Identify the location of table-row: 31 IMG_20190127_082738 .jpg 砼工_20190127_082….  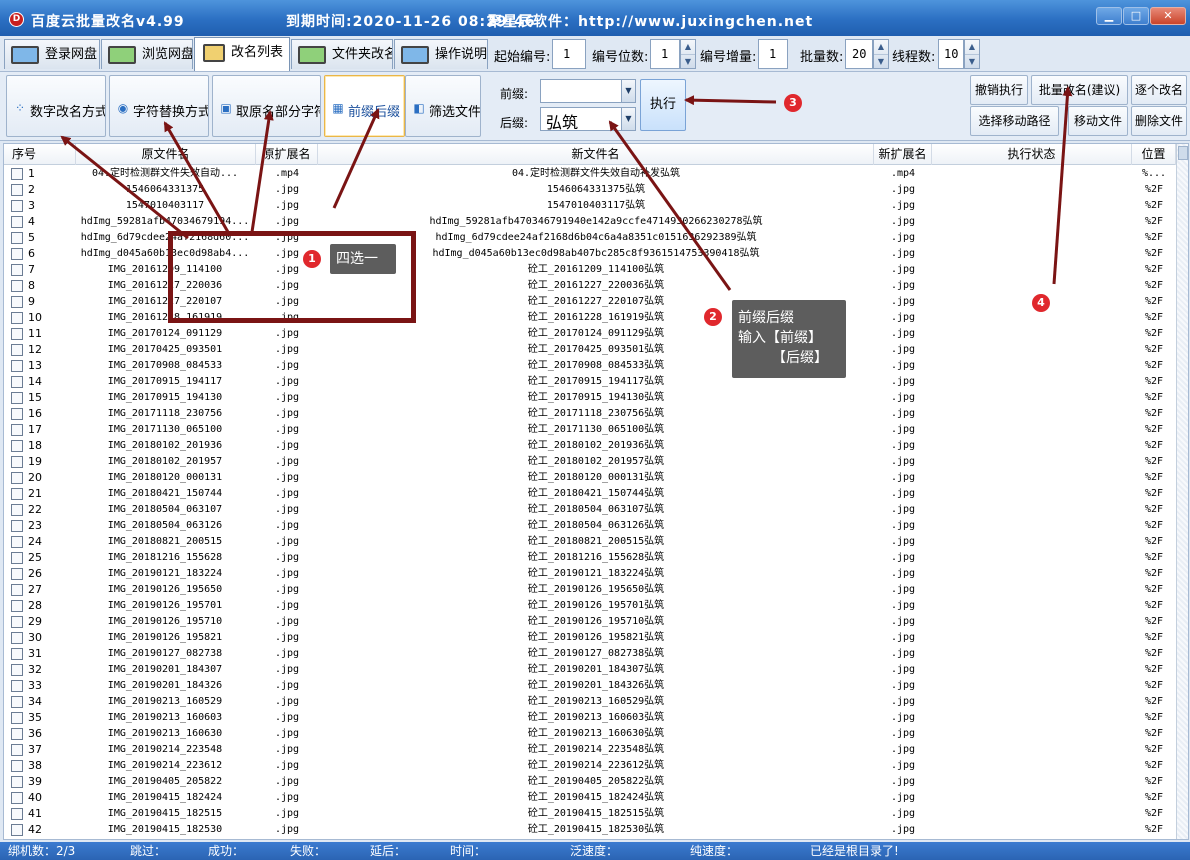
(590, 654).